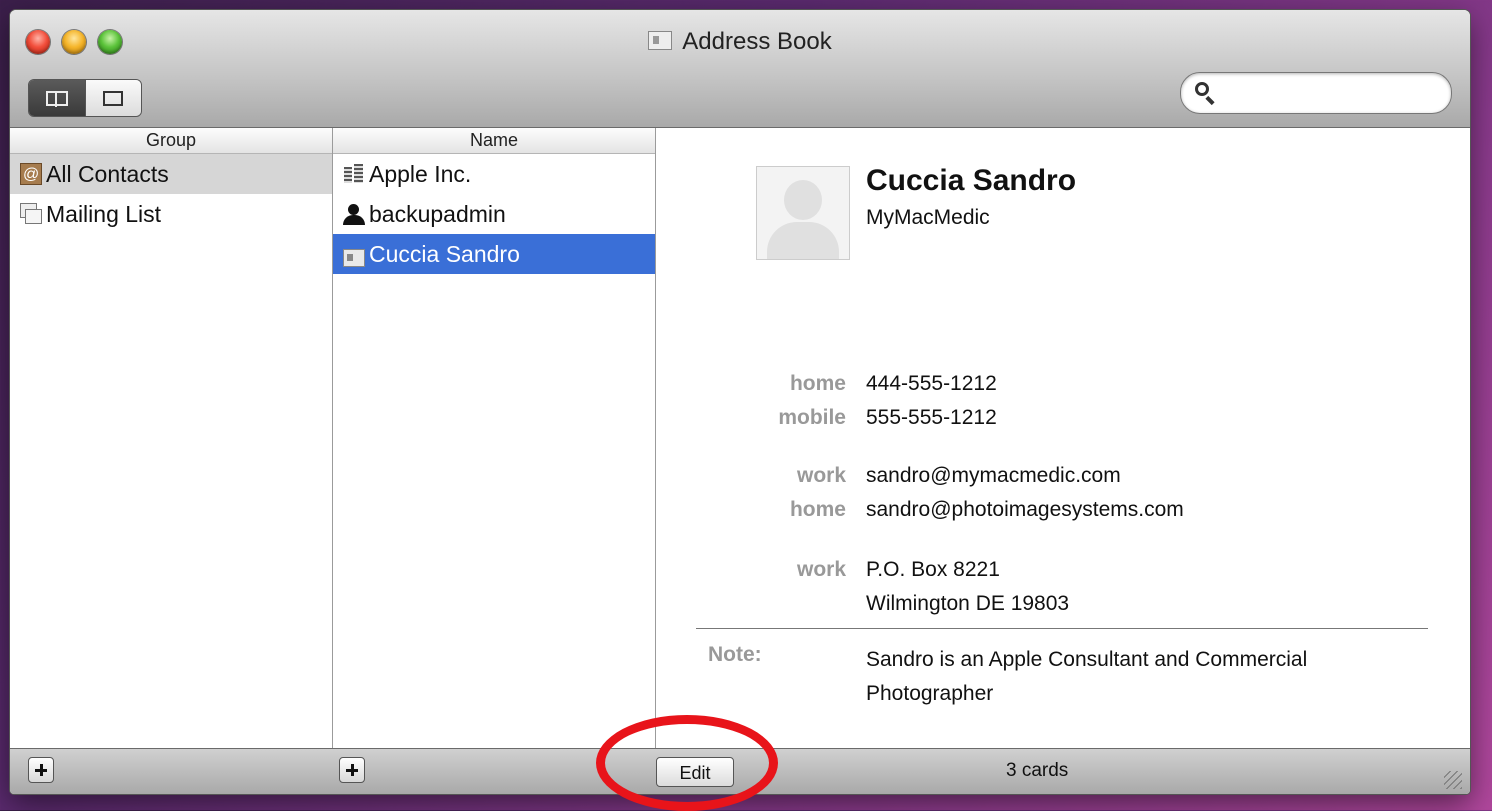 The width and height of the screenshot is (1492, 811). I want to click on contact-item-label: Apple Inc., so click(420, 174).